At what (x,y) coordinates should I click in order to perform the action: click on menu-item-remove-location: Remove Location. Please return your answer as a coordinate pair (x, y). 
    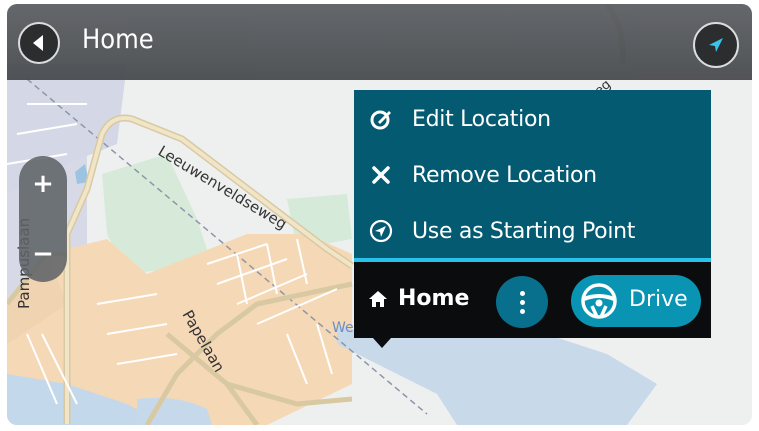
    Looking at the image, I should click on (532, 175).